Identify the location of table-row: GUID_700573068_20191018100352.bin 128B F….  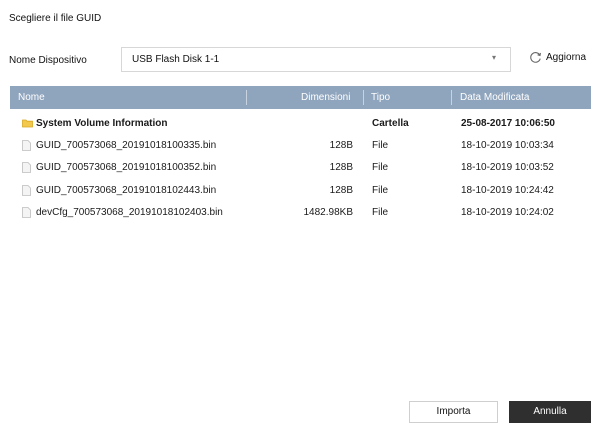
(300, 168).